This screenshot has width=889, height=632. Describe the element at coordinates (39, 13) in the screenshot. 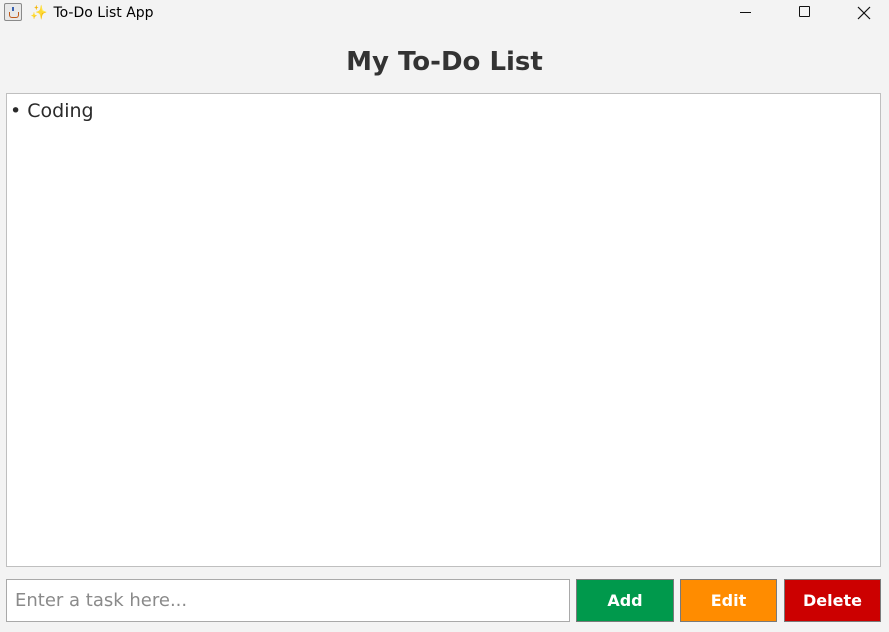

I see `sparkle-icon: ✨` at that location.